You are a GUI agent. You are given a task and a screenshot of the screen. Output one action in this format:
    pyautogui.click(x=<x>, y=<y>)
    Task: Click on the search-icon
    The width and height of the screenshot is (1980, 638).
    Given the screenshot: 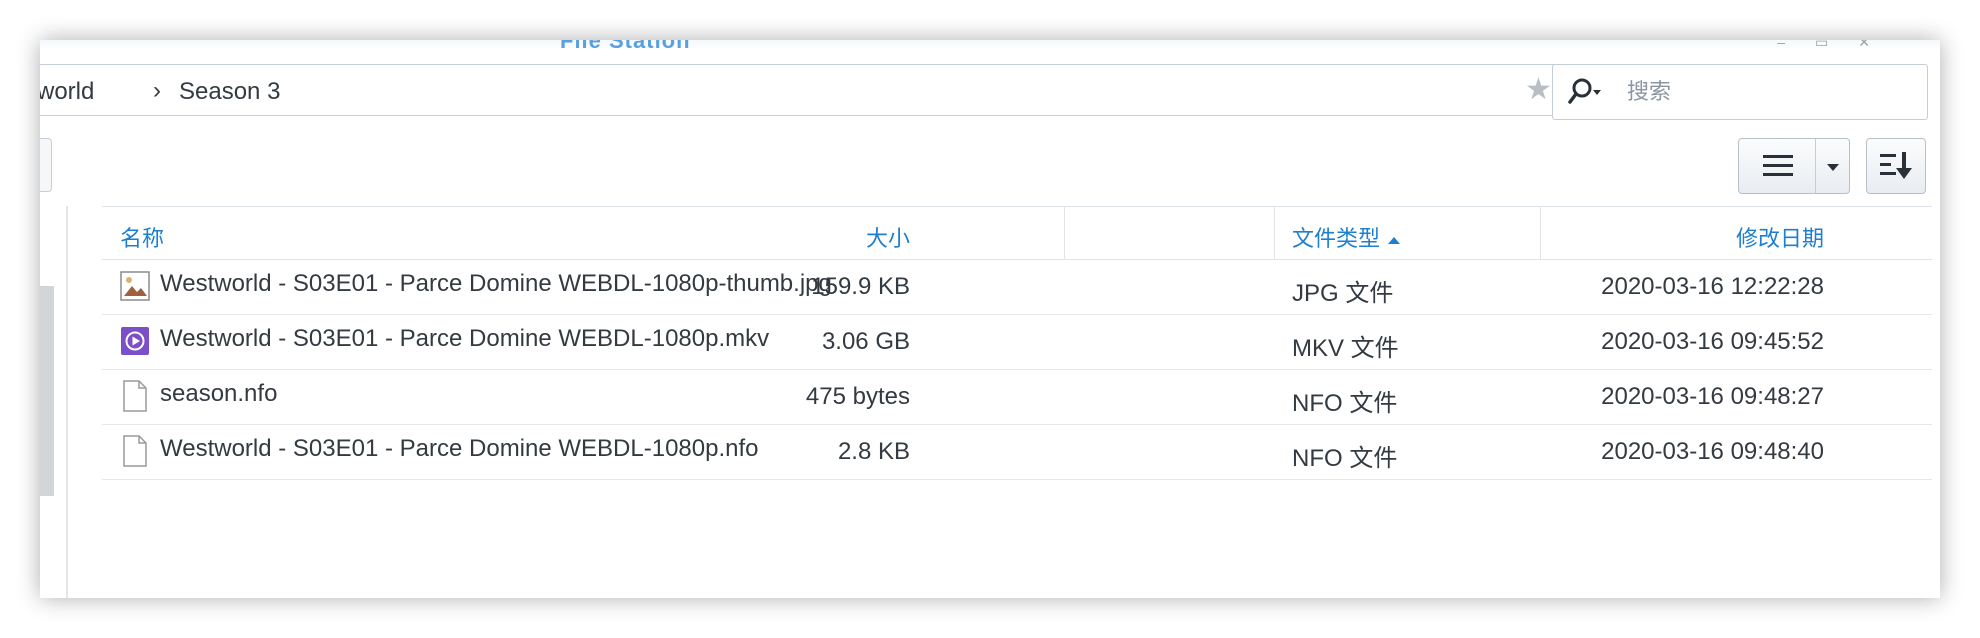 What is the action you would take?
    pyautogui.click(x=1584, y=92)
    